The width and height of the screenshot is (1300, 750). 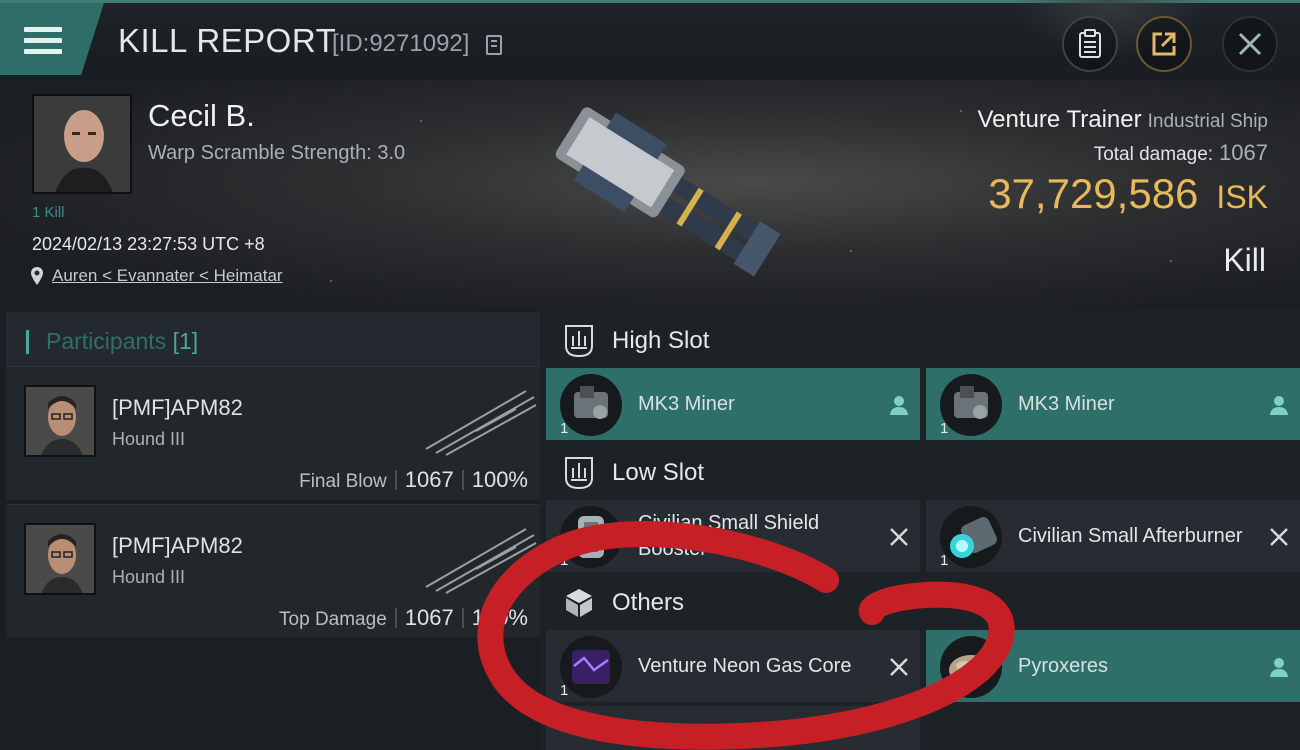 What do you see at coordinates (27, 342) in the screenshot?
I see `participants-header-bar` at bounding box center [27, 342].